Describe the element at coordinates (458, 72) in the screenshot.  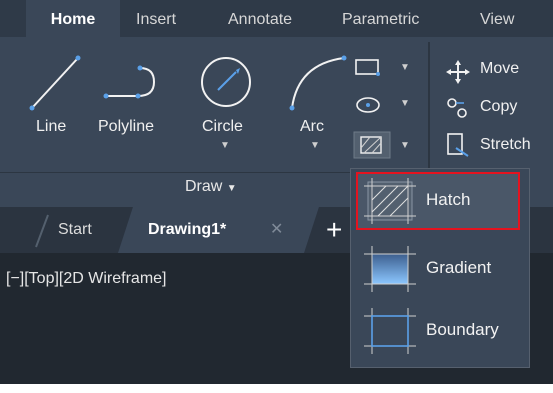
I see `move-icon` at that location.